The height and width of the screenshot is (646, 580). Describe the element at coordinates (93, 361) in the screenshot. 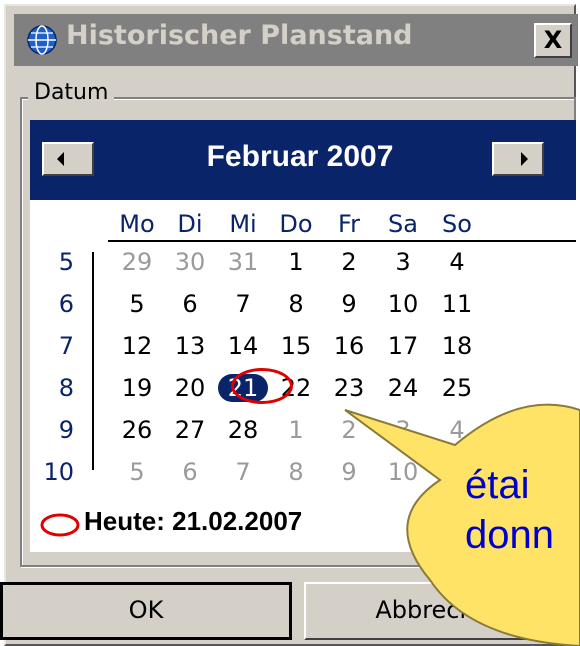

I see `week-number-divider` at that location.